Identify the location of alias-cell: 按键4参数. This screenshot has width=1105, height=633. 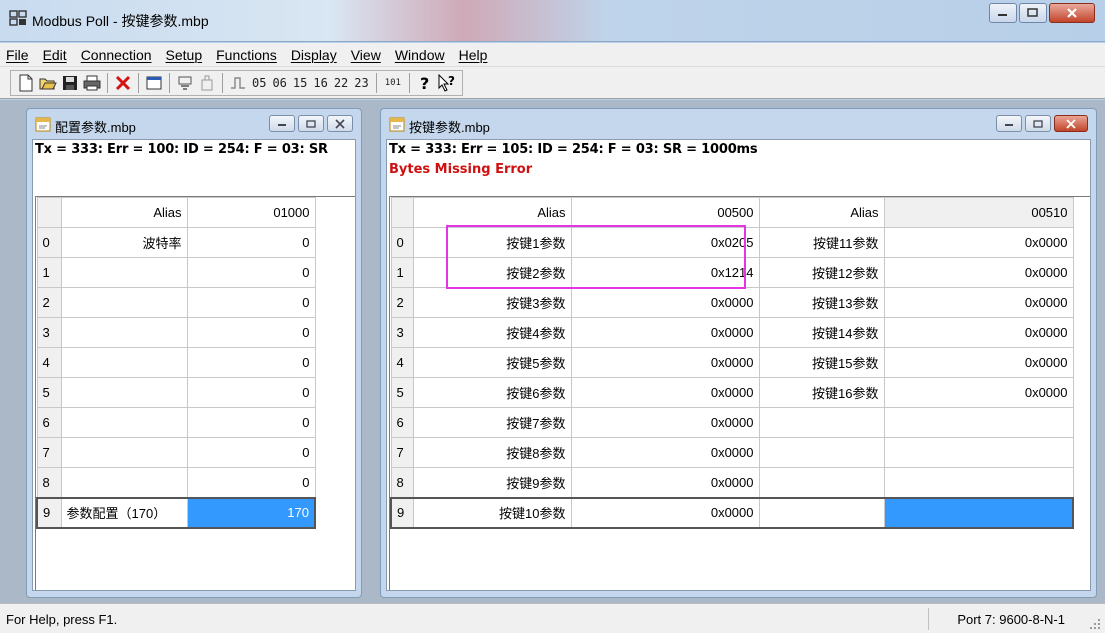
(492, 332).